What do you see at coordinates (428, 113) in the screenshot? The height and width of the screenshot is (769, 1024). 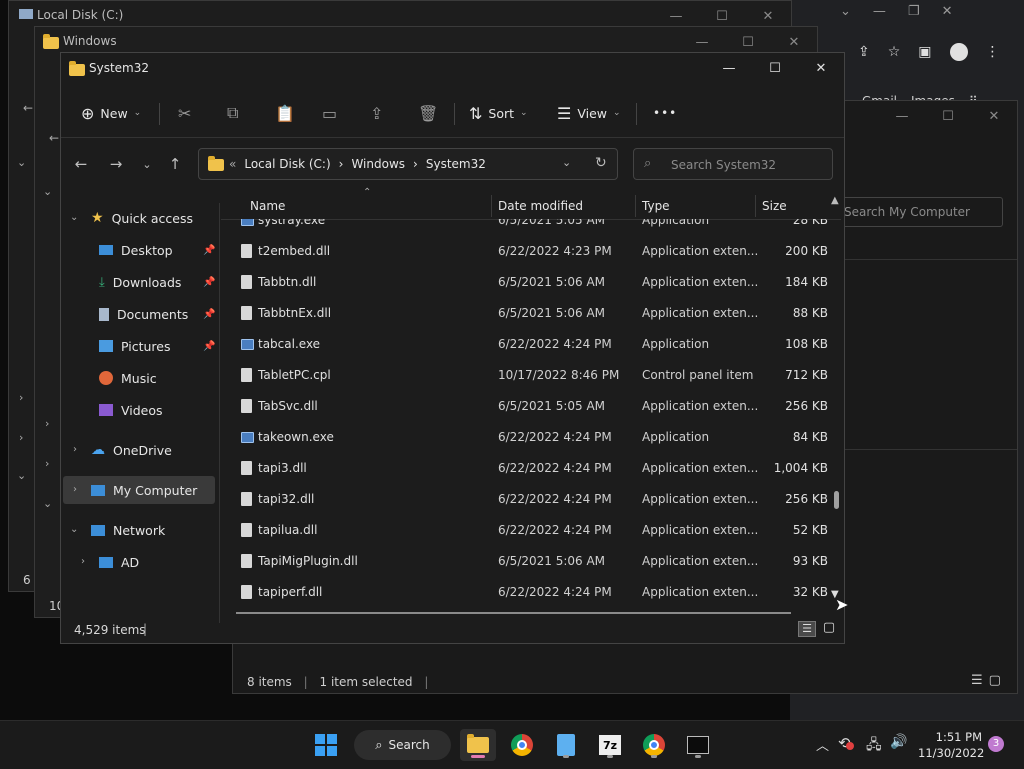 I see `delete-icon: 🗑` at bounding box center [428, 113].